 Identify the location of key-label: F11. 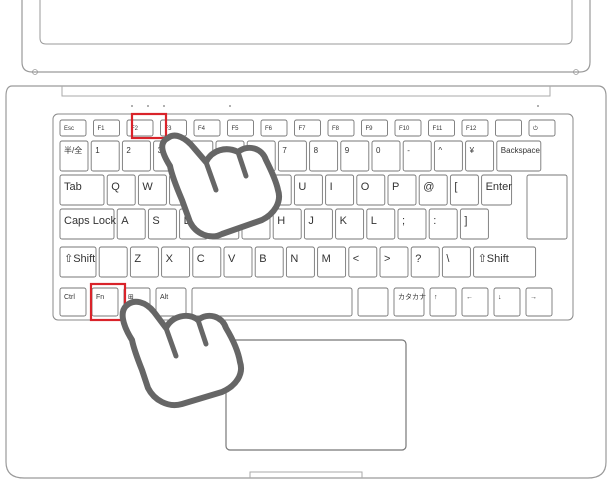
(438, 129).